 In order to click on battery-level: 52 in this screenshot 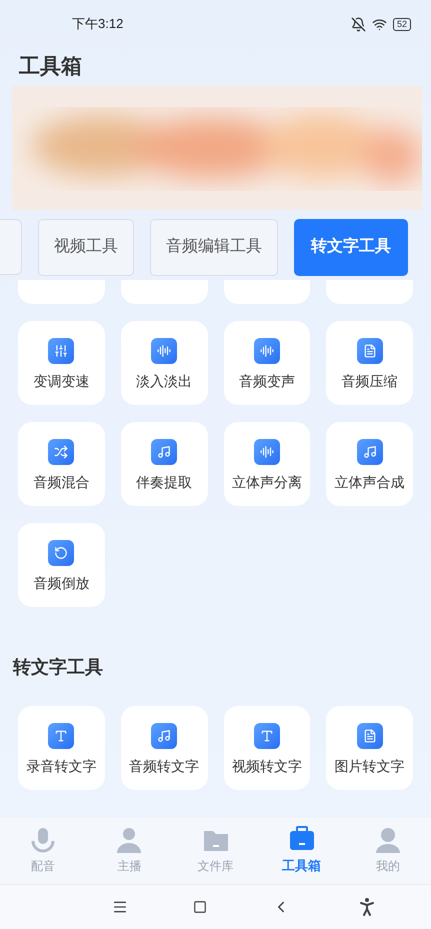, I will do `click(401, 24)`.